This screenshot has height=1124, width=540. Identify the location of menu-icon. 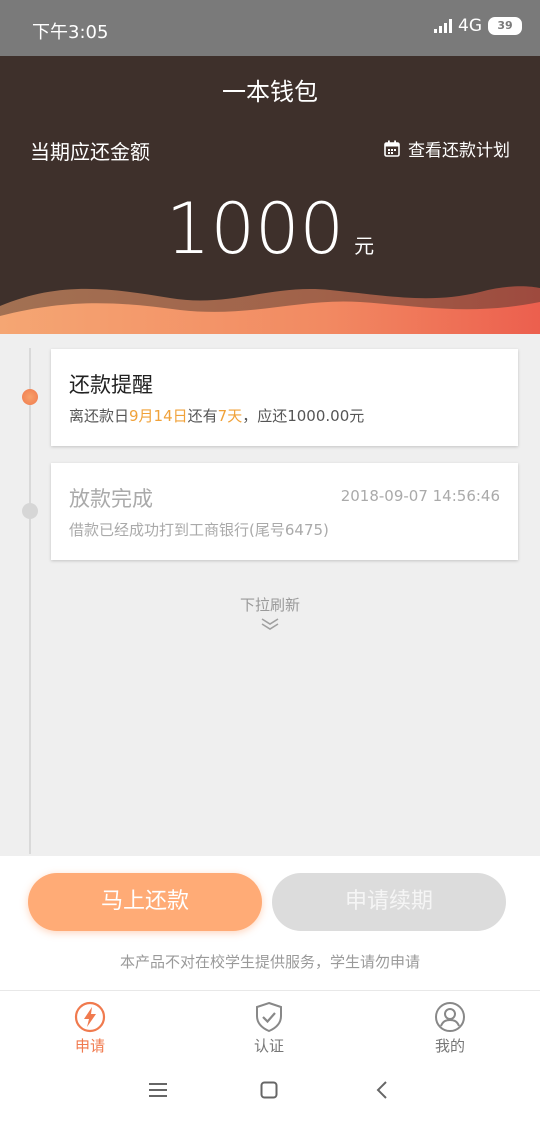
(158, 1090).